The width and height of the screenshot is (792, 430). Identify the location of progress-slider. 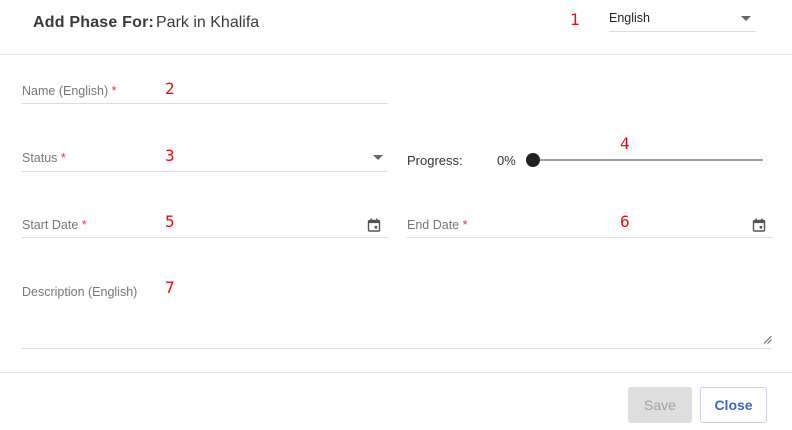
(644, 160).